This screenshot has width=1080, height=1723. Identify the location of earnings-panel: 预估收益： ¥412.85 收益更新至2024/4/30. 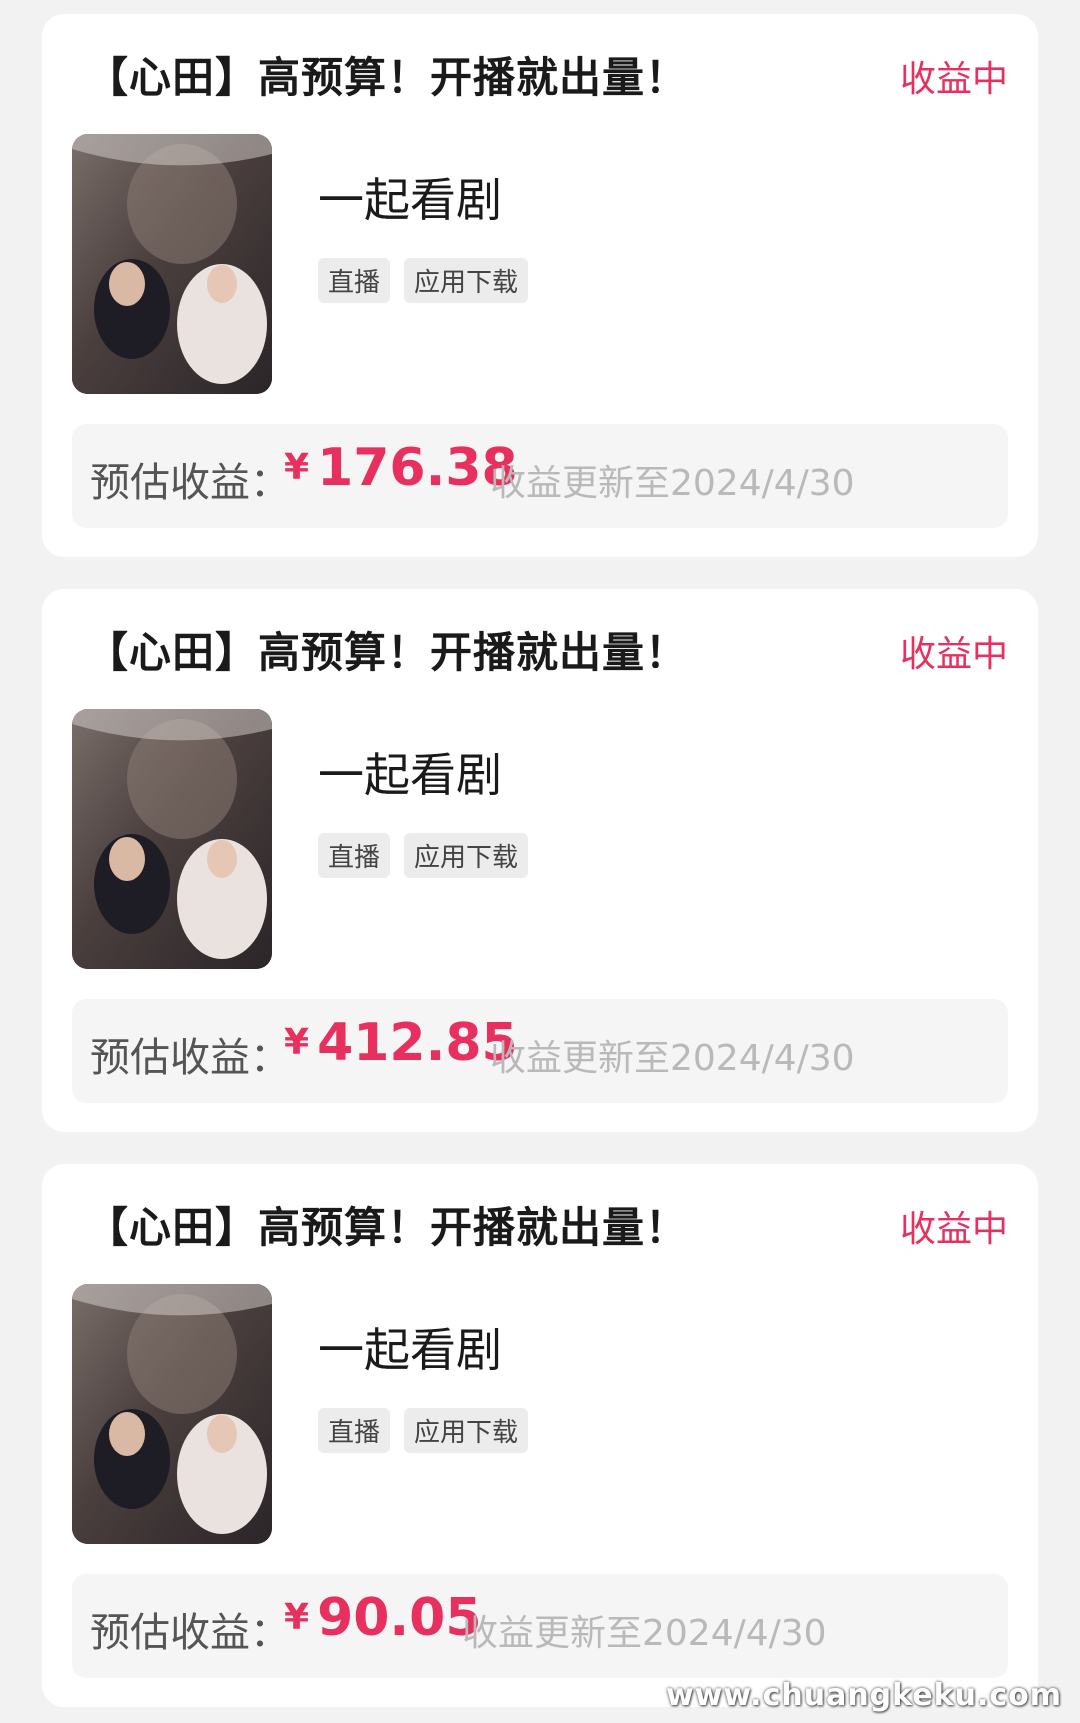
(540, 1051).